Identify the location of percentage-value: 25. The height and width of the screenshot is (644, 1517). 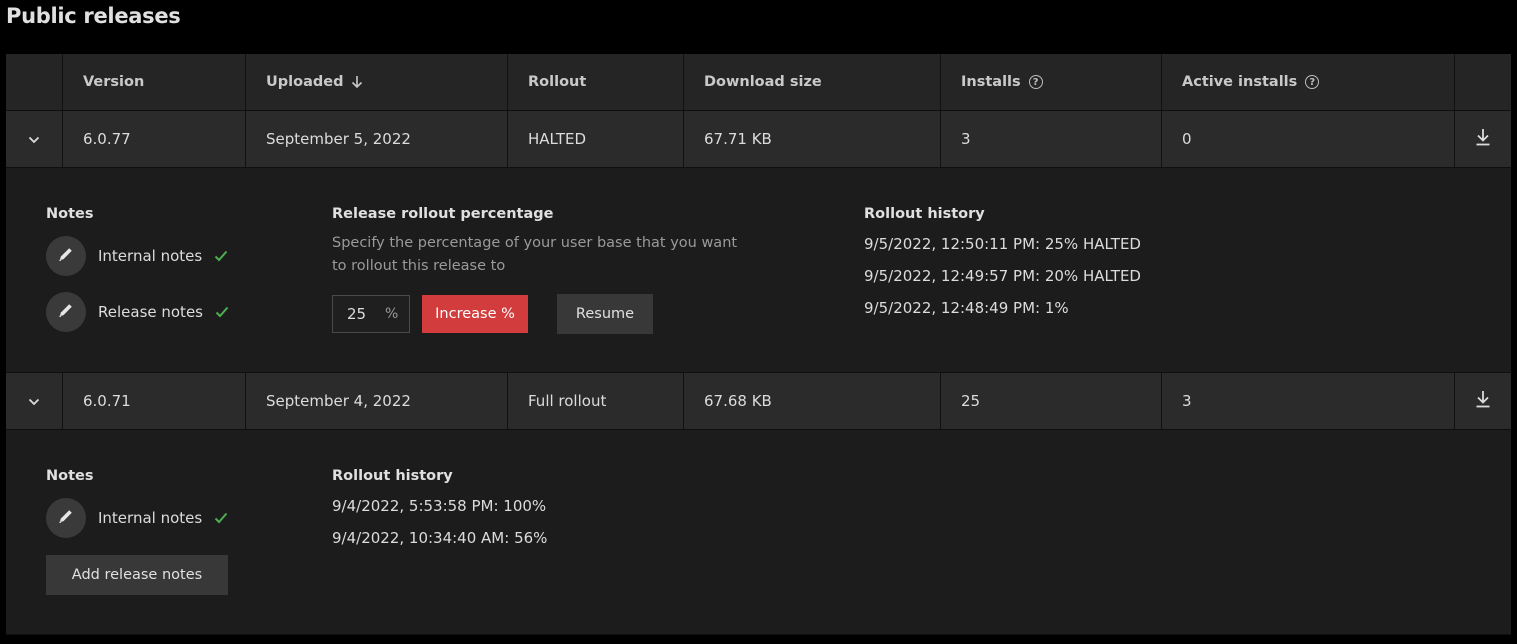
(362, 314).